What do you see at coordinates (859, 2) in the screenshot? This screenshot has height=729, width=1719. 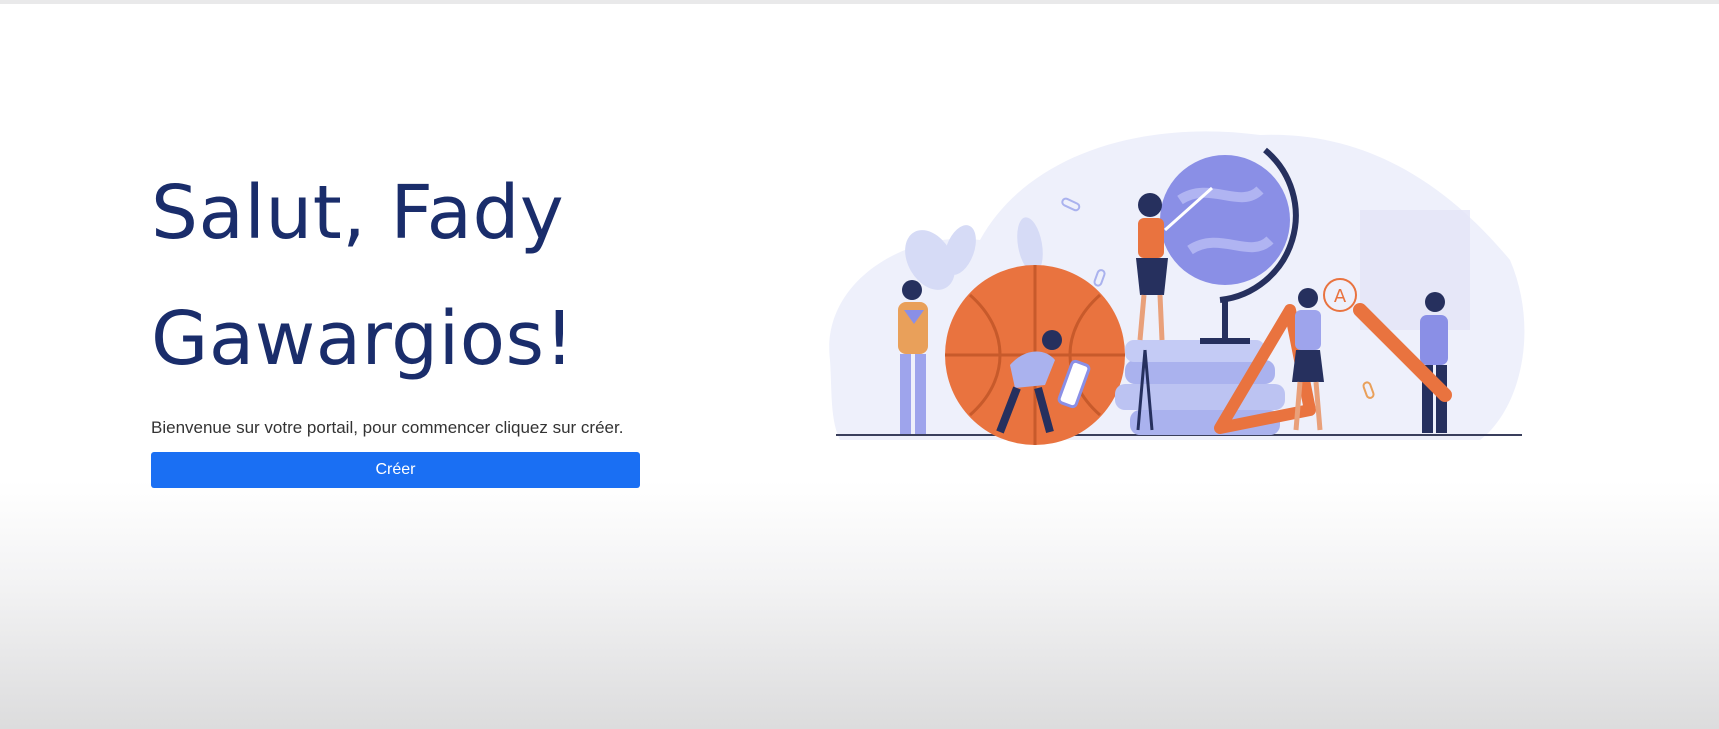 I see `top-border` at bounding box center [859, 2].